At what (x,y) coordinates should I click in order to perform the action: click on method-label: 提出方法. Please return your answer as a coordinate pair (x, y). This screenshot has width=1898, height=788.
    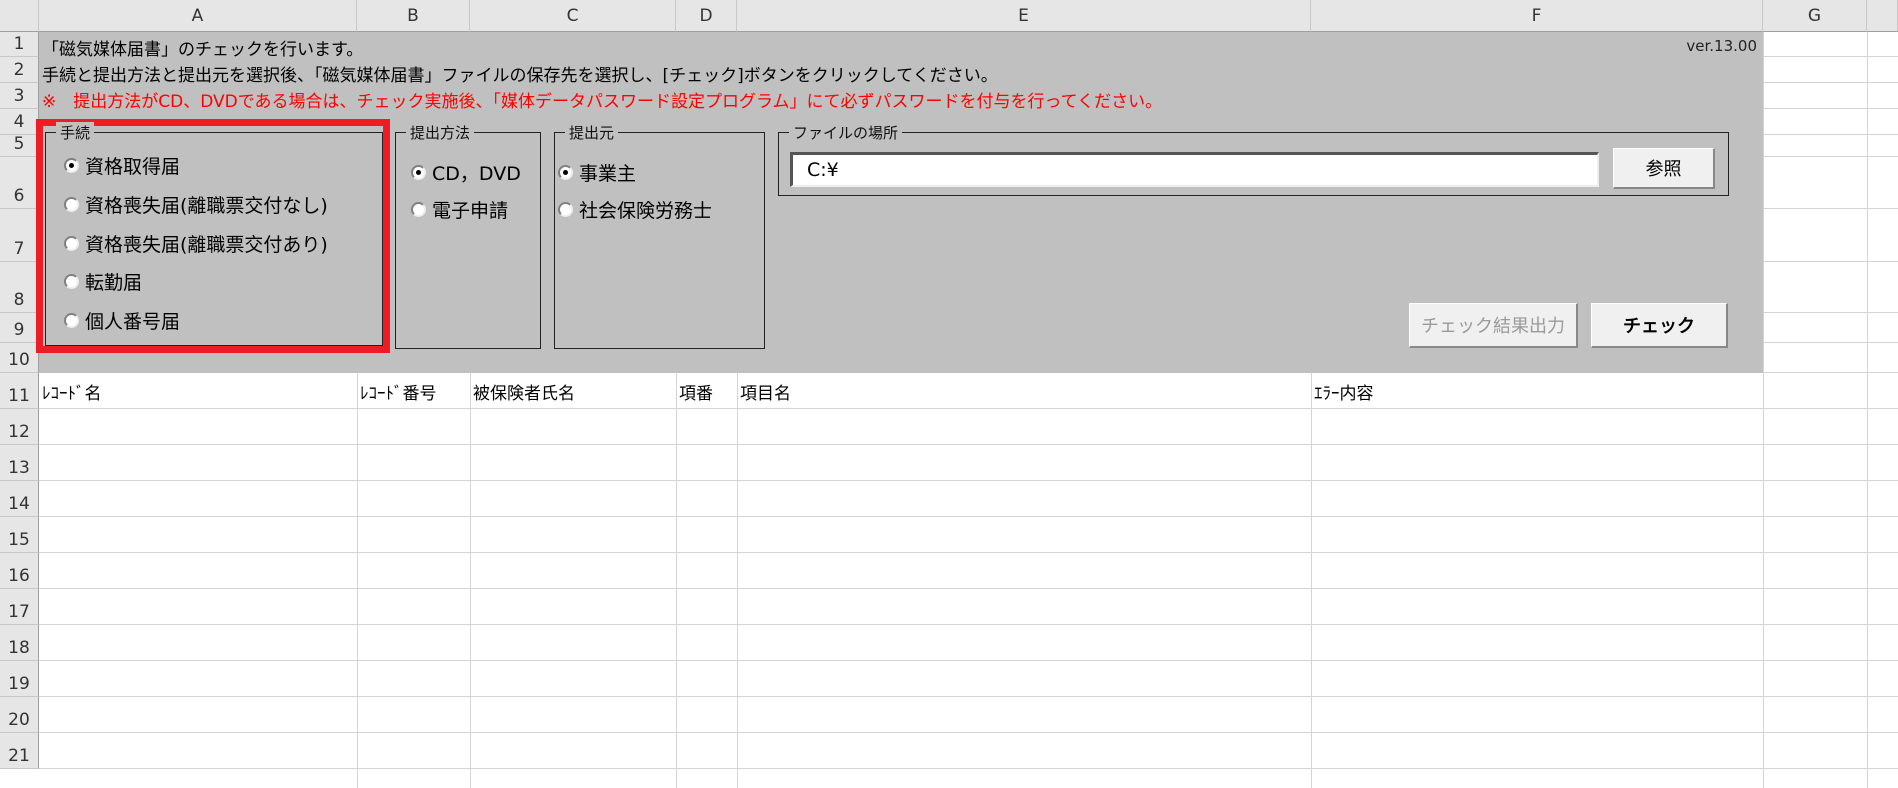
    Looking at the image, I should click on (440, 132).